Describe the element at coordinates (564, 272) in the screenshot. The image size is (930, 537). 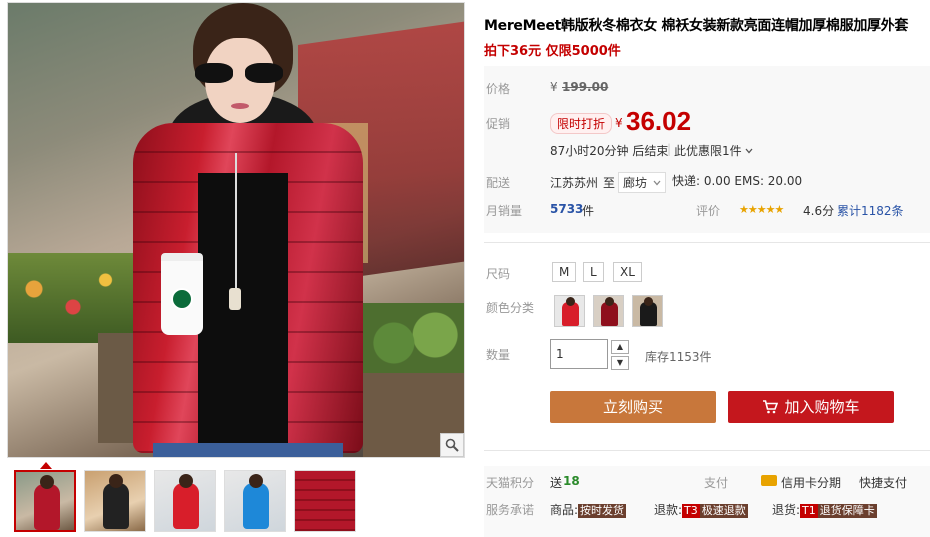
I see `size-option-m: M` at that location.